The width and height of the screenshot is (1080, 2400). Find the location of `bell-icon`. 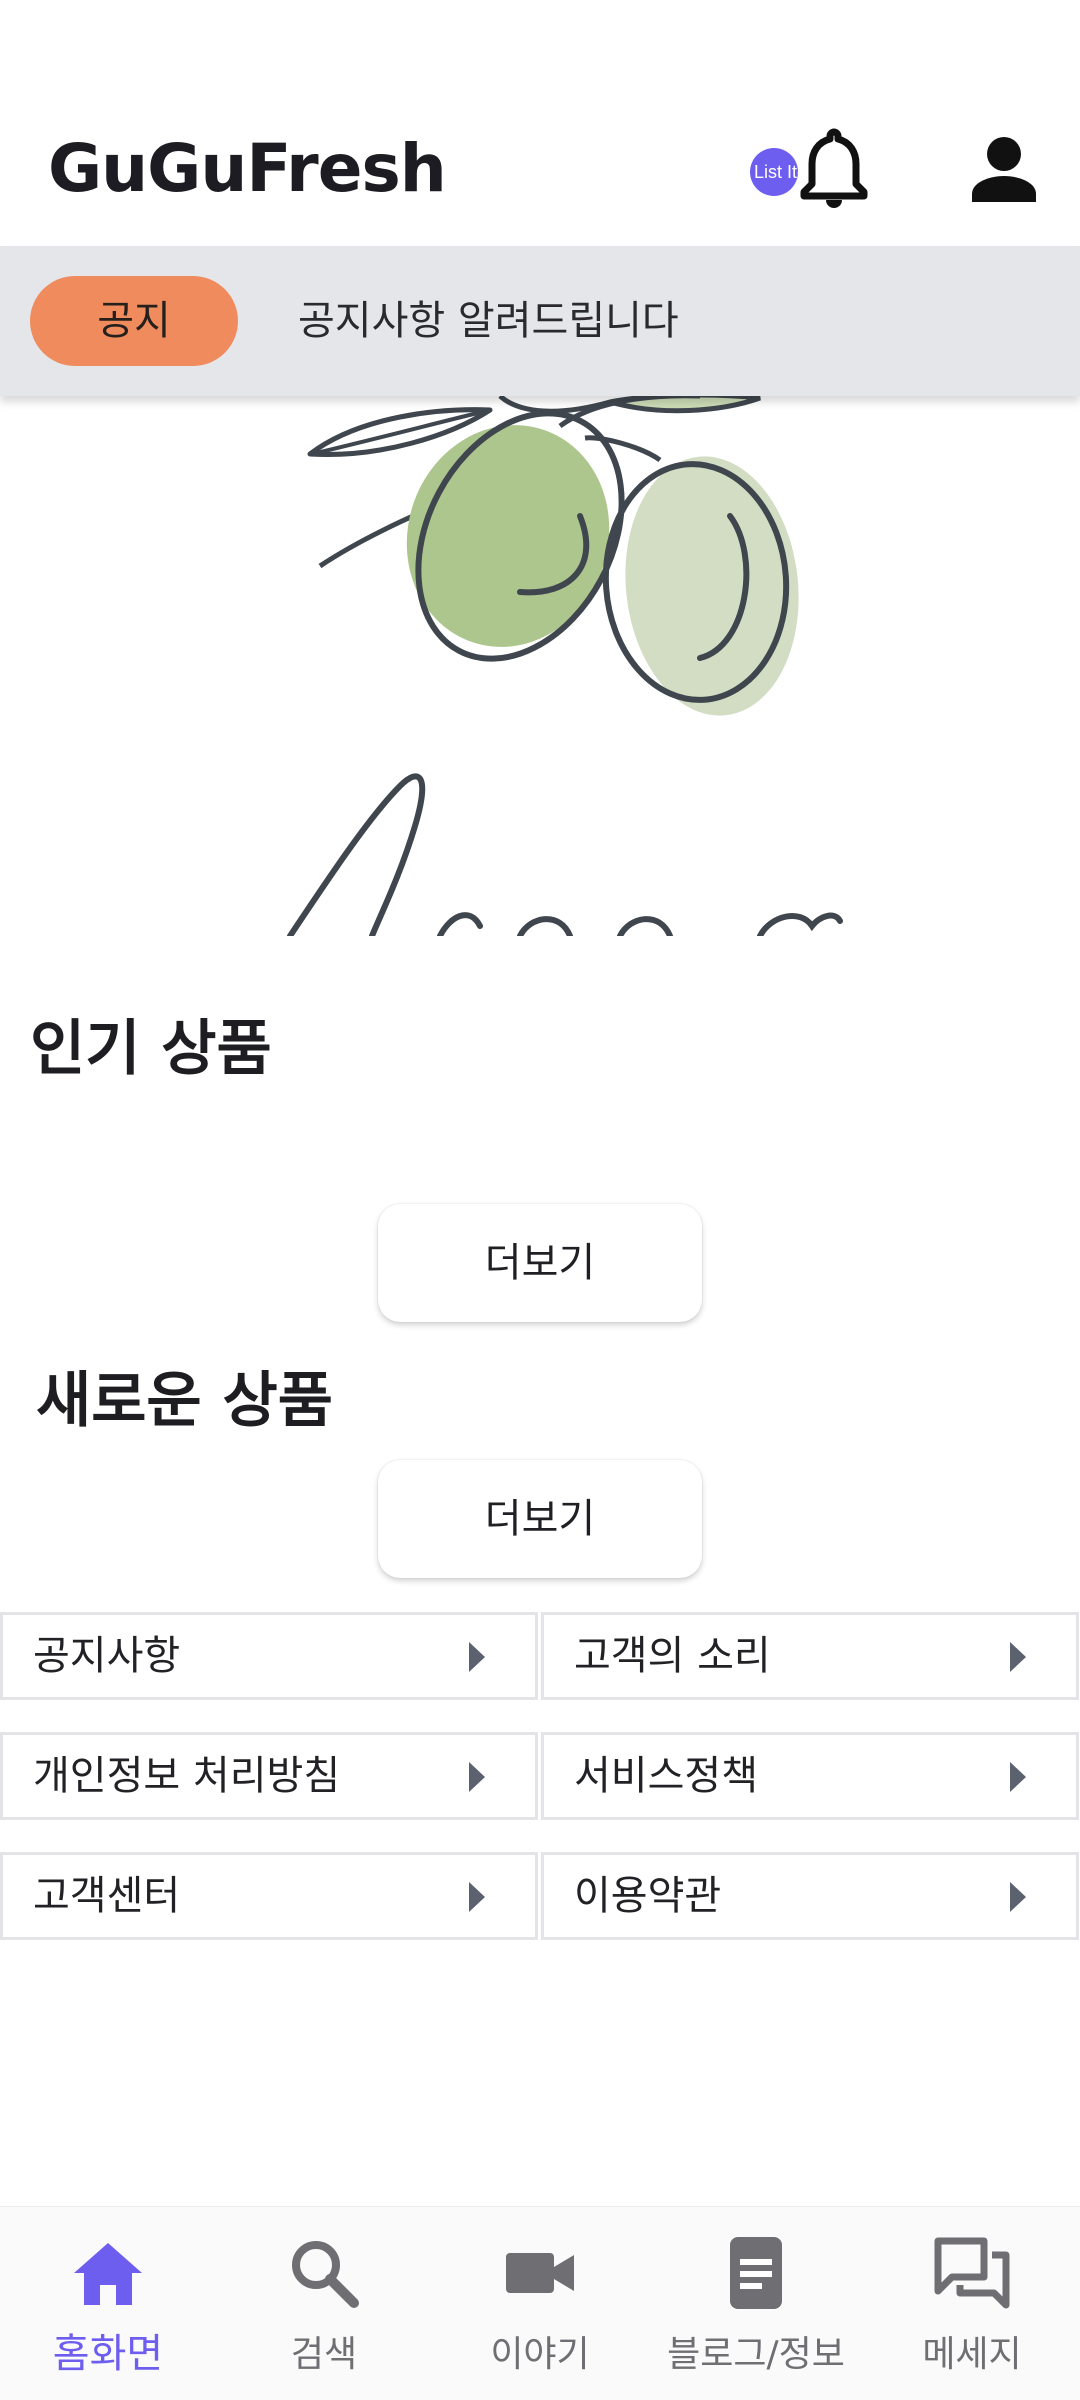

bell-icon is located at coordinates (834, 168).